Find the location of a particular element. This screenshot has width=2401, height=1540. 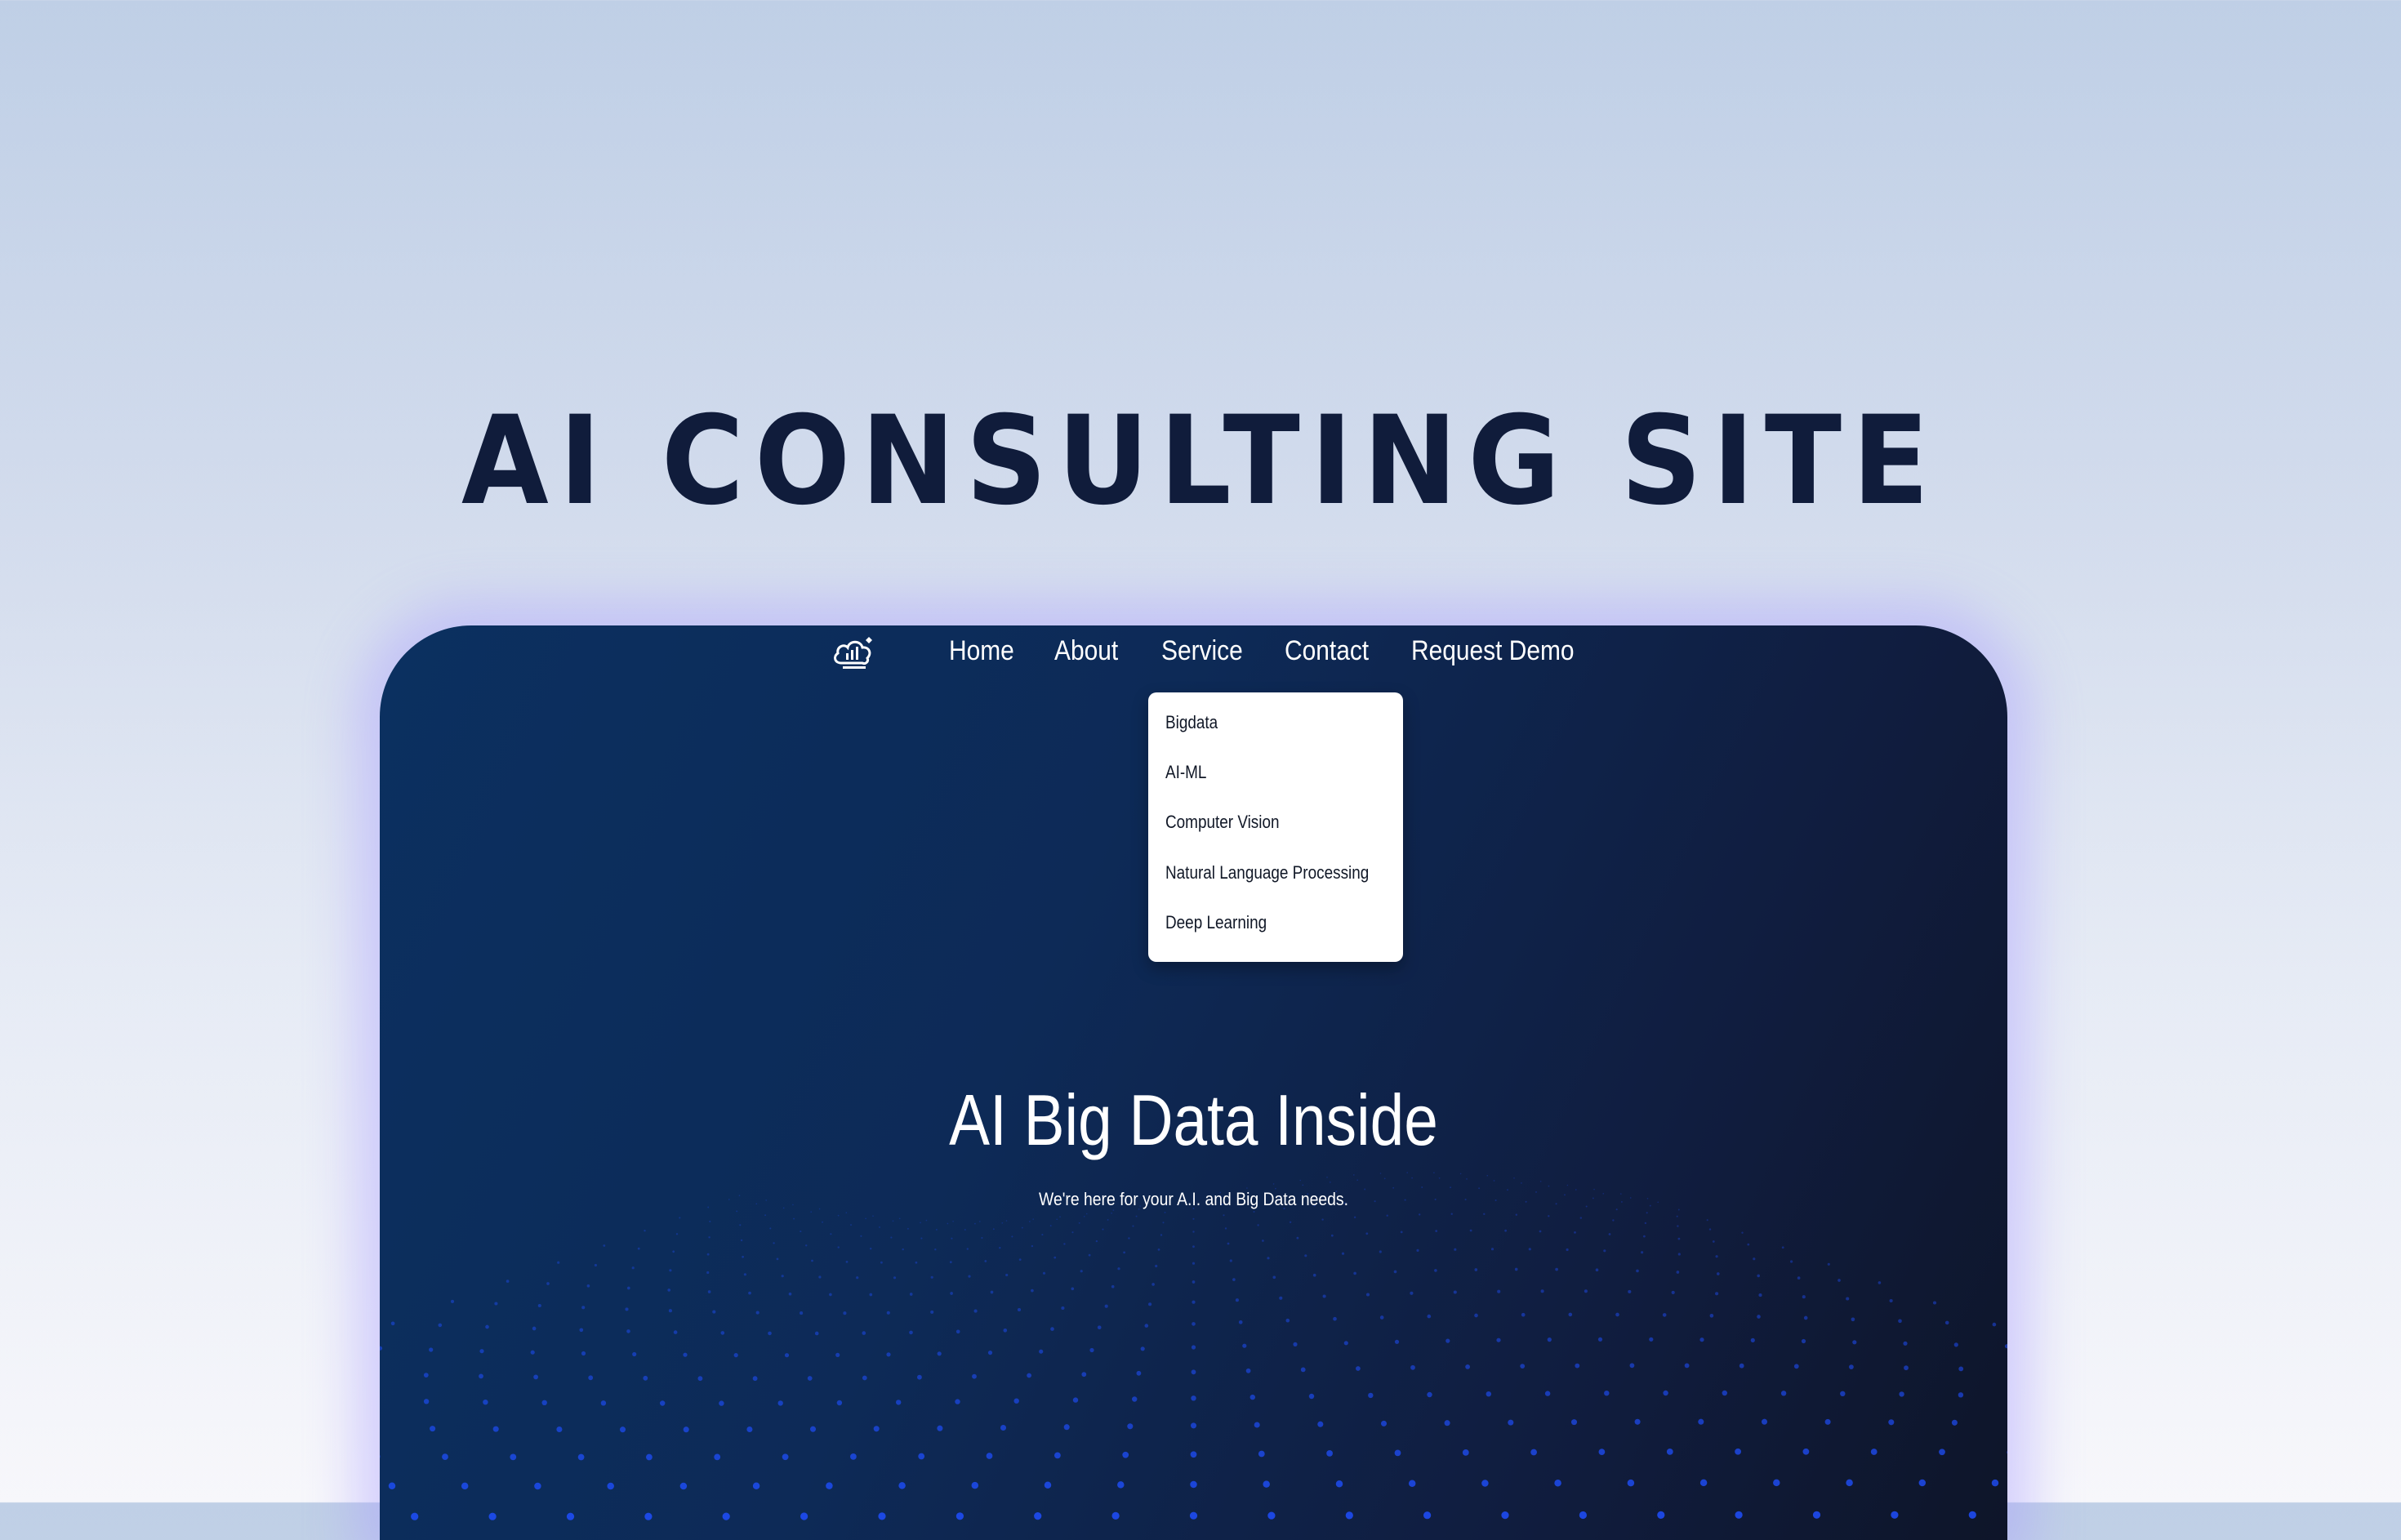

dropdown-item-nlp: Natural Language Processing is located at coordinates (1267, 872).